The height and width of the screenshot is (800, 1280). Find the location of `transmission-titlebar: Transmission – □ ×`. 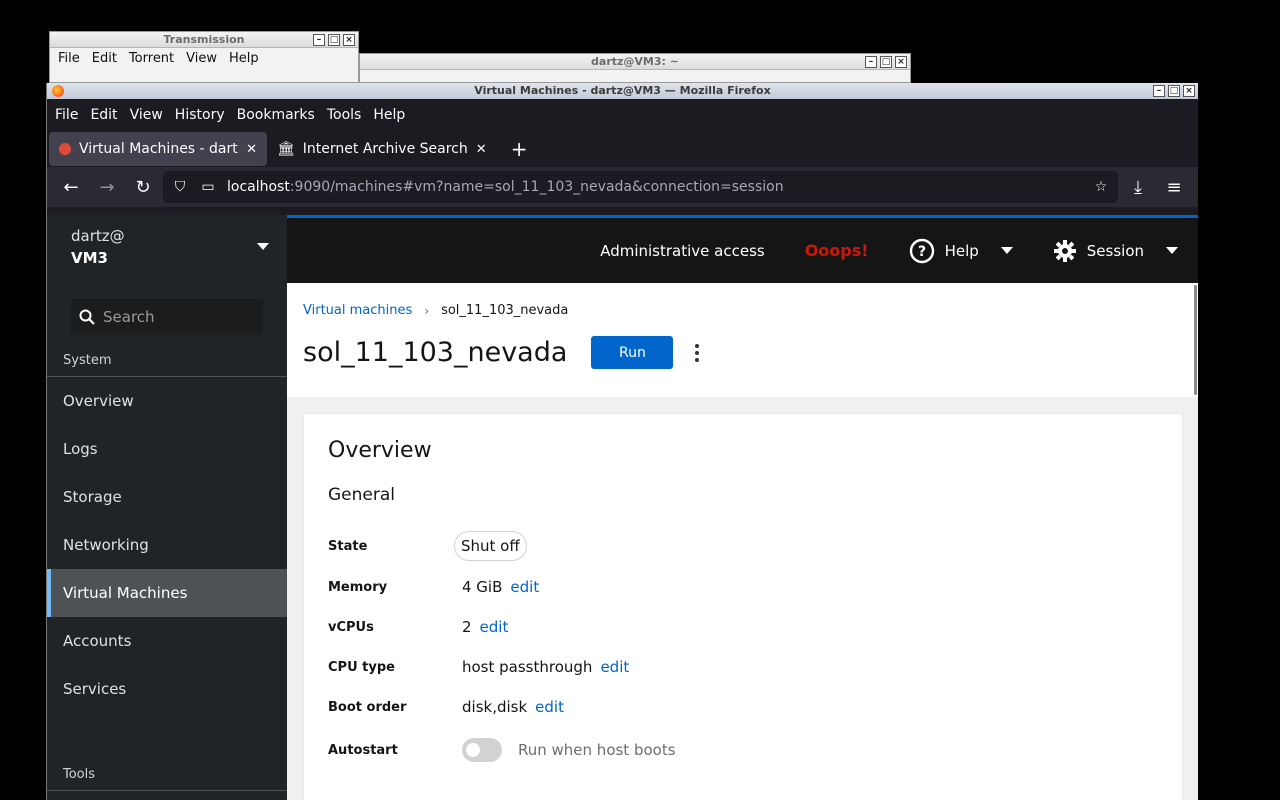

transmission-titlebar: Transmission – □ × is located at coordinates (204, 40).